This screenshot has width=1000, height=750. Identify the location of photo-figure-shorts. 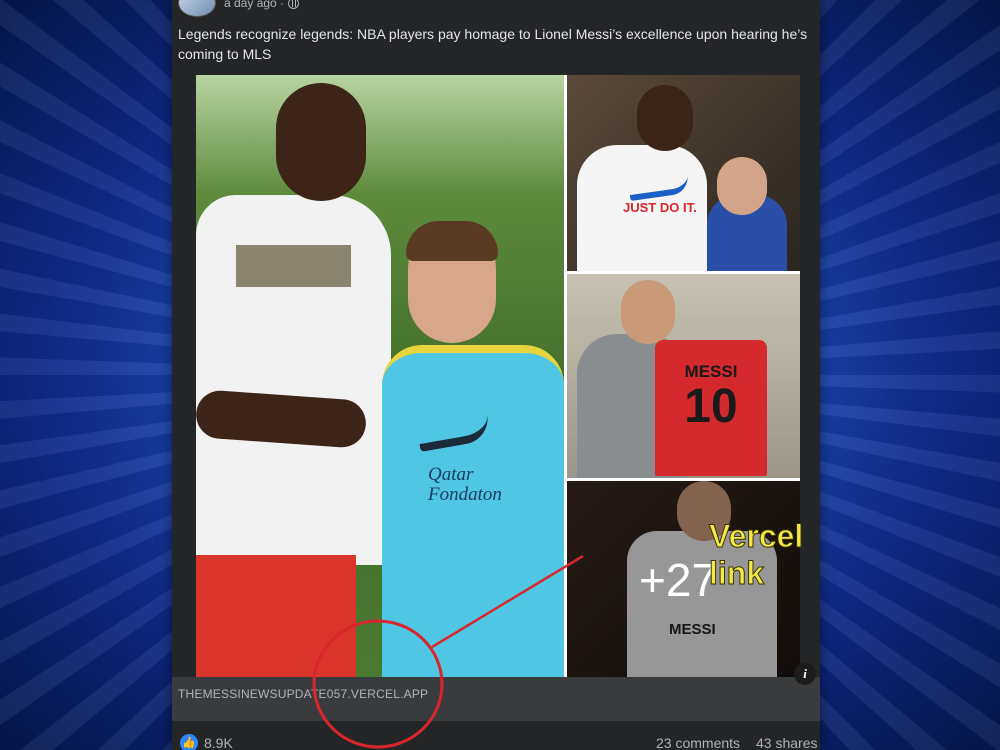
(276, 616).